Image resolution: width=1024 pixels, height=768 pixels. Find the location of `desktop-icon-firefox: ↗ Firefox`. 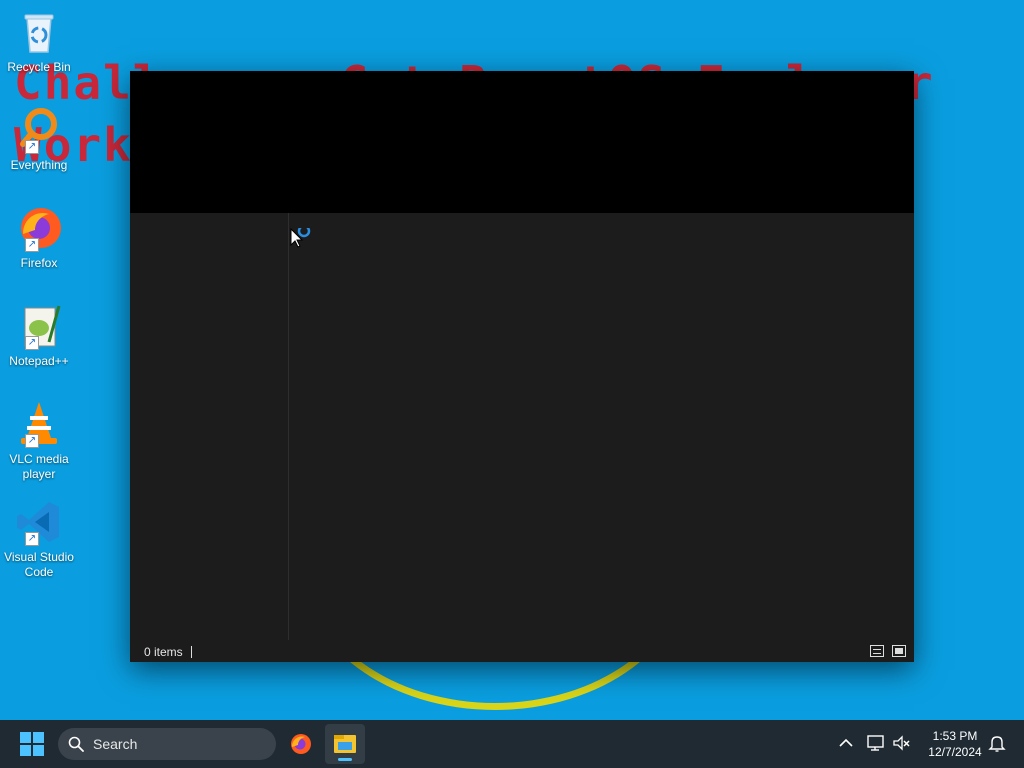

desktop-icon-firefox: ↗ Firefox is located at coordinates (39, 237).